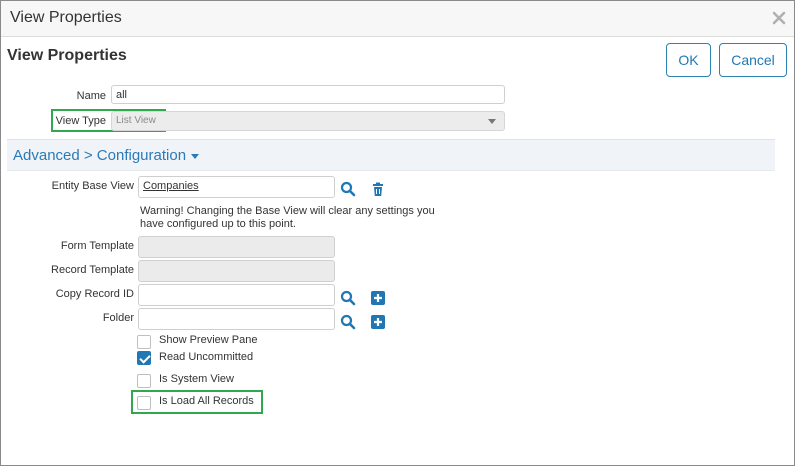 This screenshot has width=795, height=466. Describe the element at coordinates (144, 342) in the screenshot. I see `show-preview-pane-checkbox` at that location.